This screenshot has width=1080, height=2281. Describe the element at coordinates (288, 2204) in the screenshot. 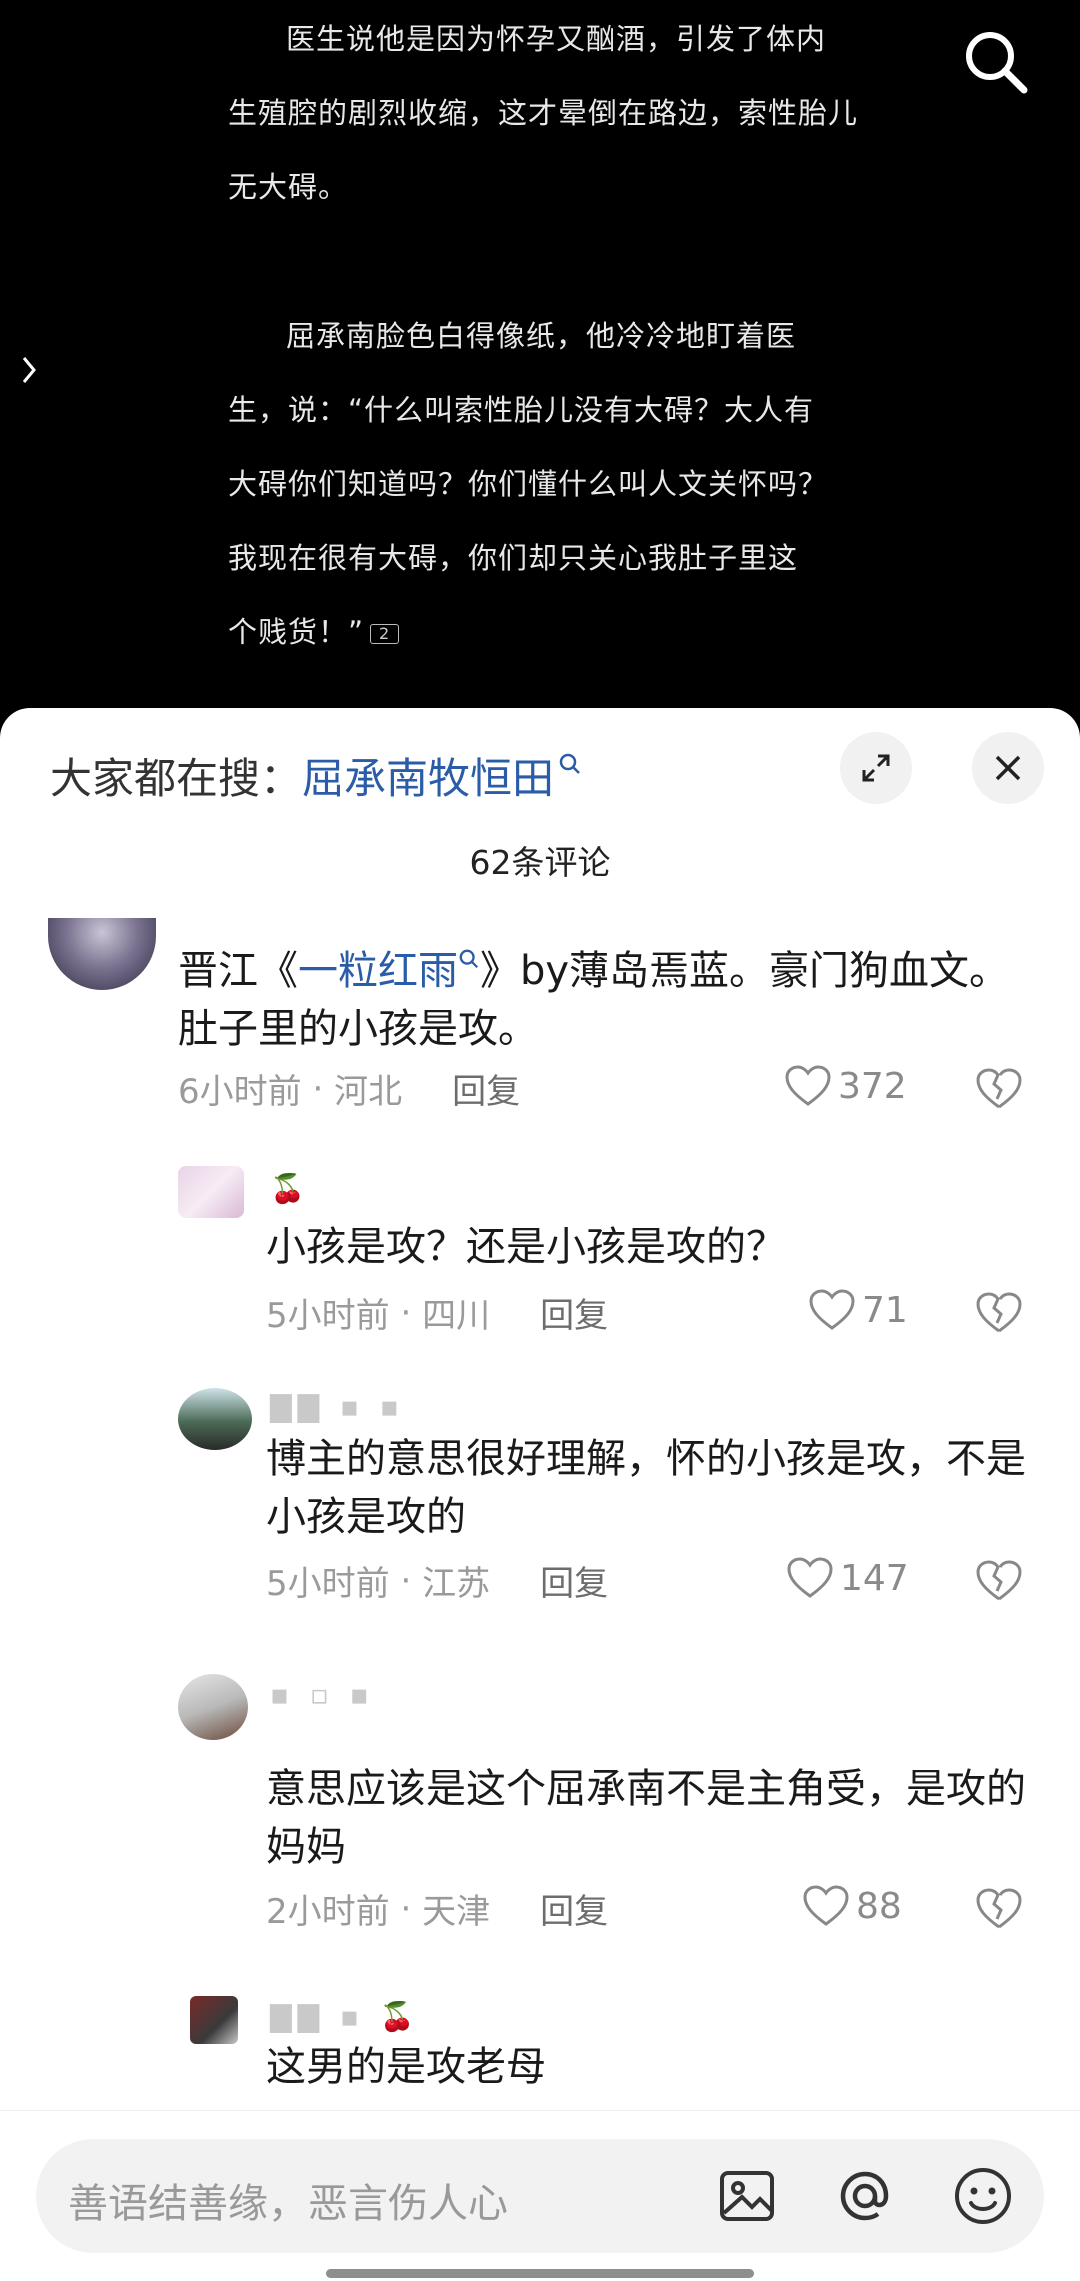

I see `comment-input-placeholder: 善语结善缘，恶言伤人心` at that location.